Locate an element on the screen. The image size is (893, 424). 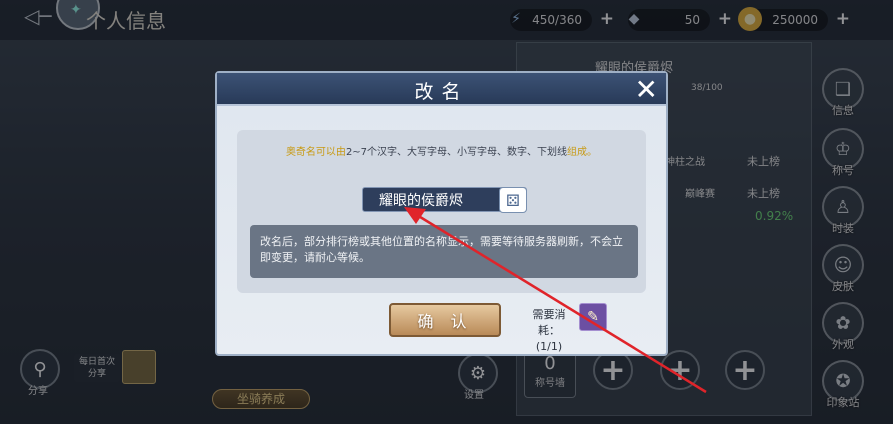
dialog-header: 改名 ✕ is located at coordinates (441, 89).